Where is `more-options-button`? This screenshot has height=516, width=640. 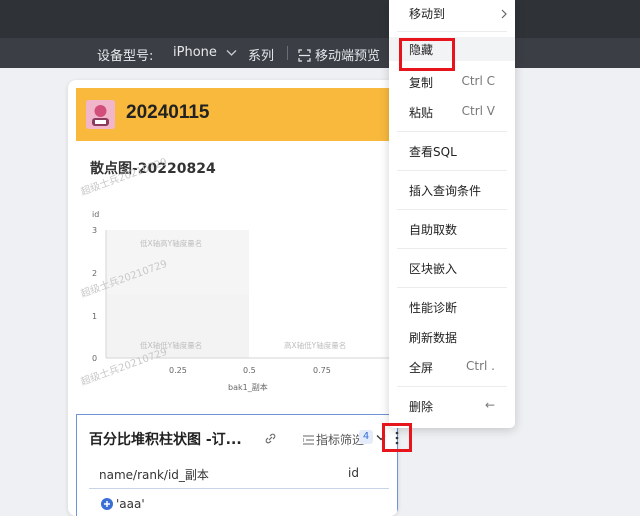 more-options-button is located at coordinates (397, 438).